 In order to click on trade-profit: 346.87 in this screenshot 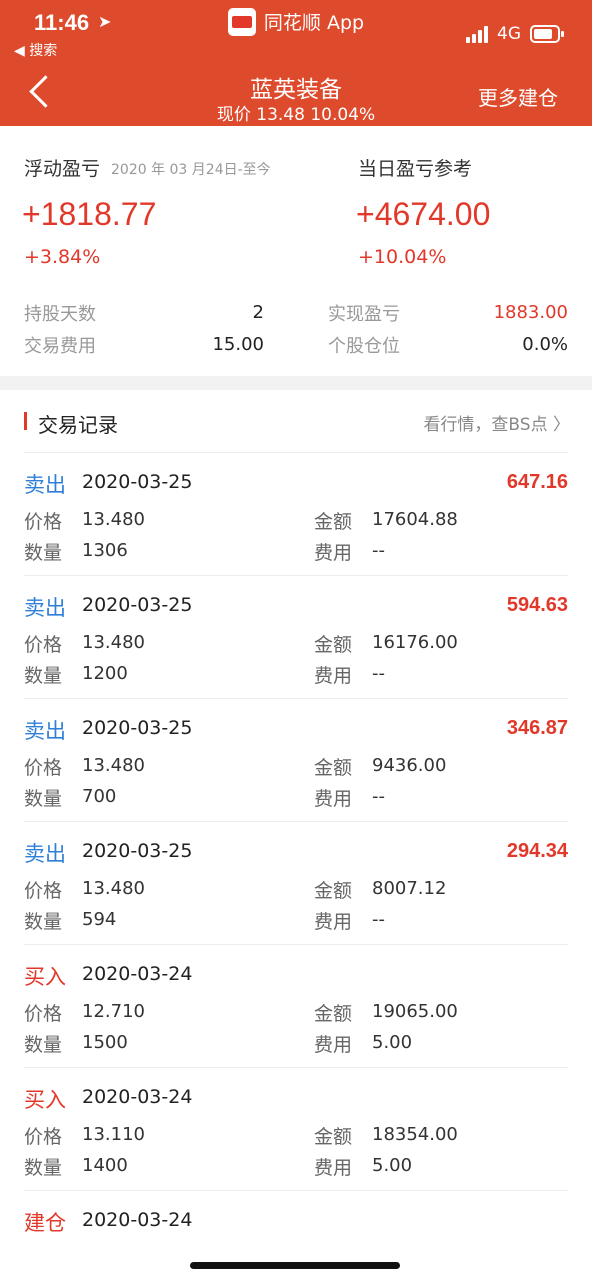, I will do `click(537, 728)`.